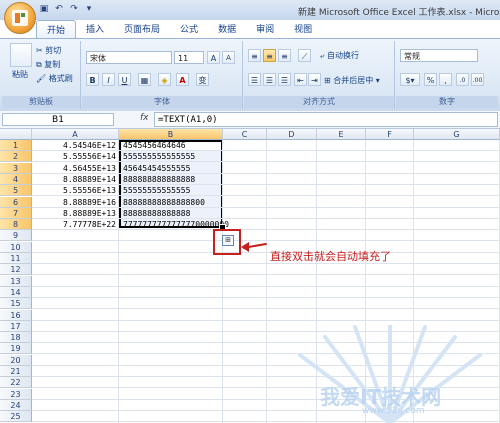 The height and width of the screenshot is (423, 500). I want to click on format-painter-button: 🖌 格式刷, so click(54, 78).